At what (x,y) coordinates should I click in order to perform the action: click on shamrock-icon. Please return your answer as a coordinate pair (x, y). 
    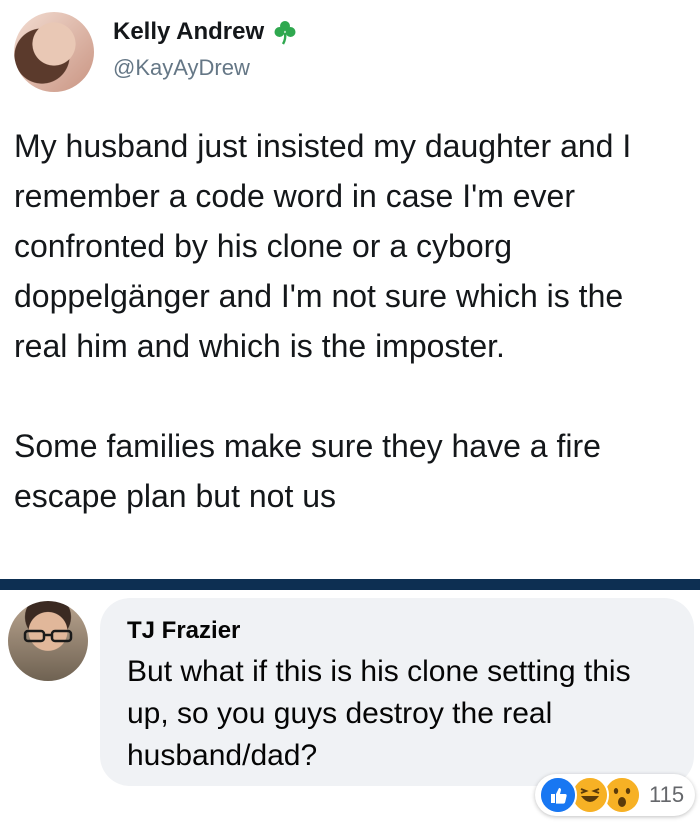
    Looking at the image, I should click on (285, 33).